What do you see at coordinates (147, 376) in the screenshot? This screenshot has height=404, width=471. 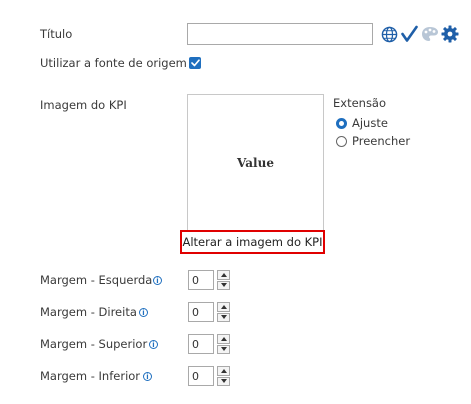 I see `margin-bottom-info-icon: i` at bounding box center [147, 376].